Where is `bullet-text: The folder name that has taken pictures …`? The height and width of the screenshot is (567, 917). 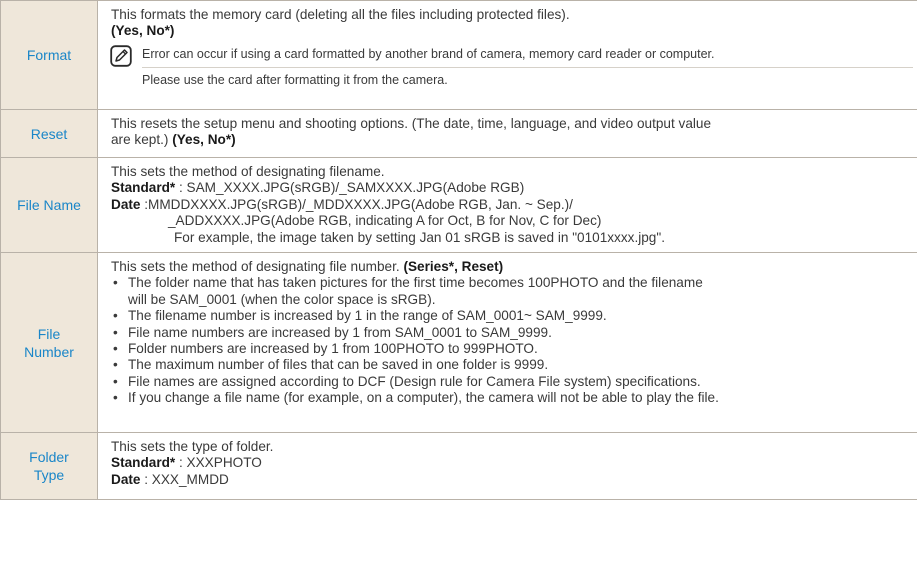 bullet-text: The folder name that has taken pictures … is located at coordinates (415, 283).